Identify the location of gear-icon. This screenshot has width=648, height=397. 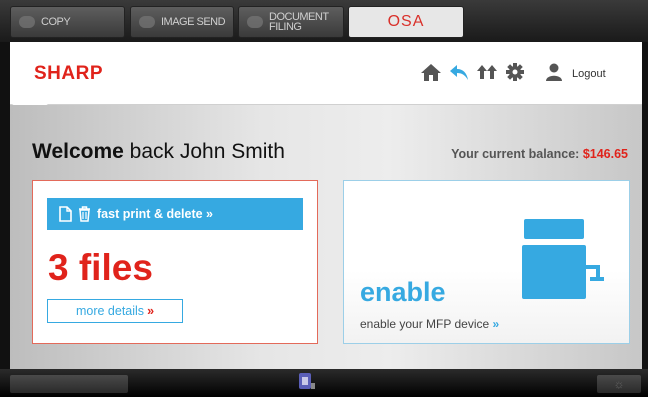
(515, 72).